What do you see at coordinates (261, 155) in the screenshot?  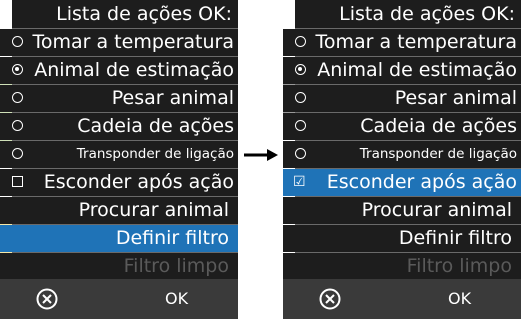 I see `right-arrow-icon` at bounding box center [261, 155].